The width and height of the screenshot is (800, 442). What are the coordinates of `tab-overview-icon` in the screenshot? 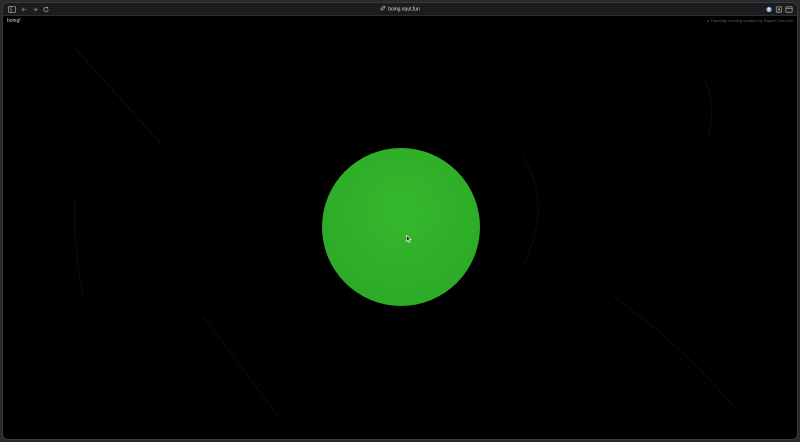 It's located at (789, 9).